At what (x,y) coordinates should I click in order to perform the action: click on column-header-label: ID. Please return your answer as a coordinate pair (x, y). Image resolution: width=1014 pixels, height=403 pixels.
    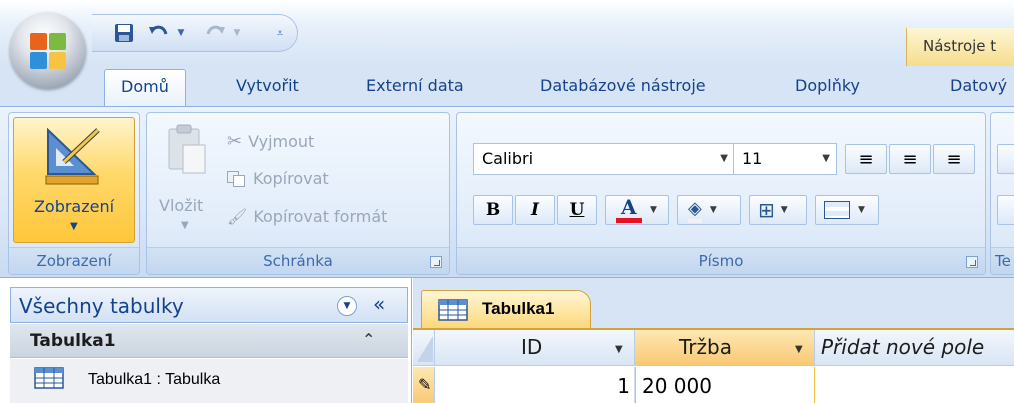
    Looking at the image, I should click on (532, 347).